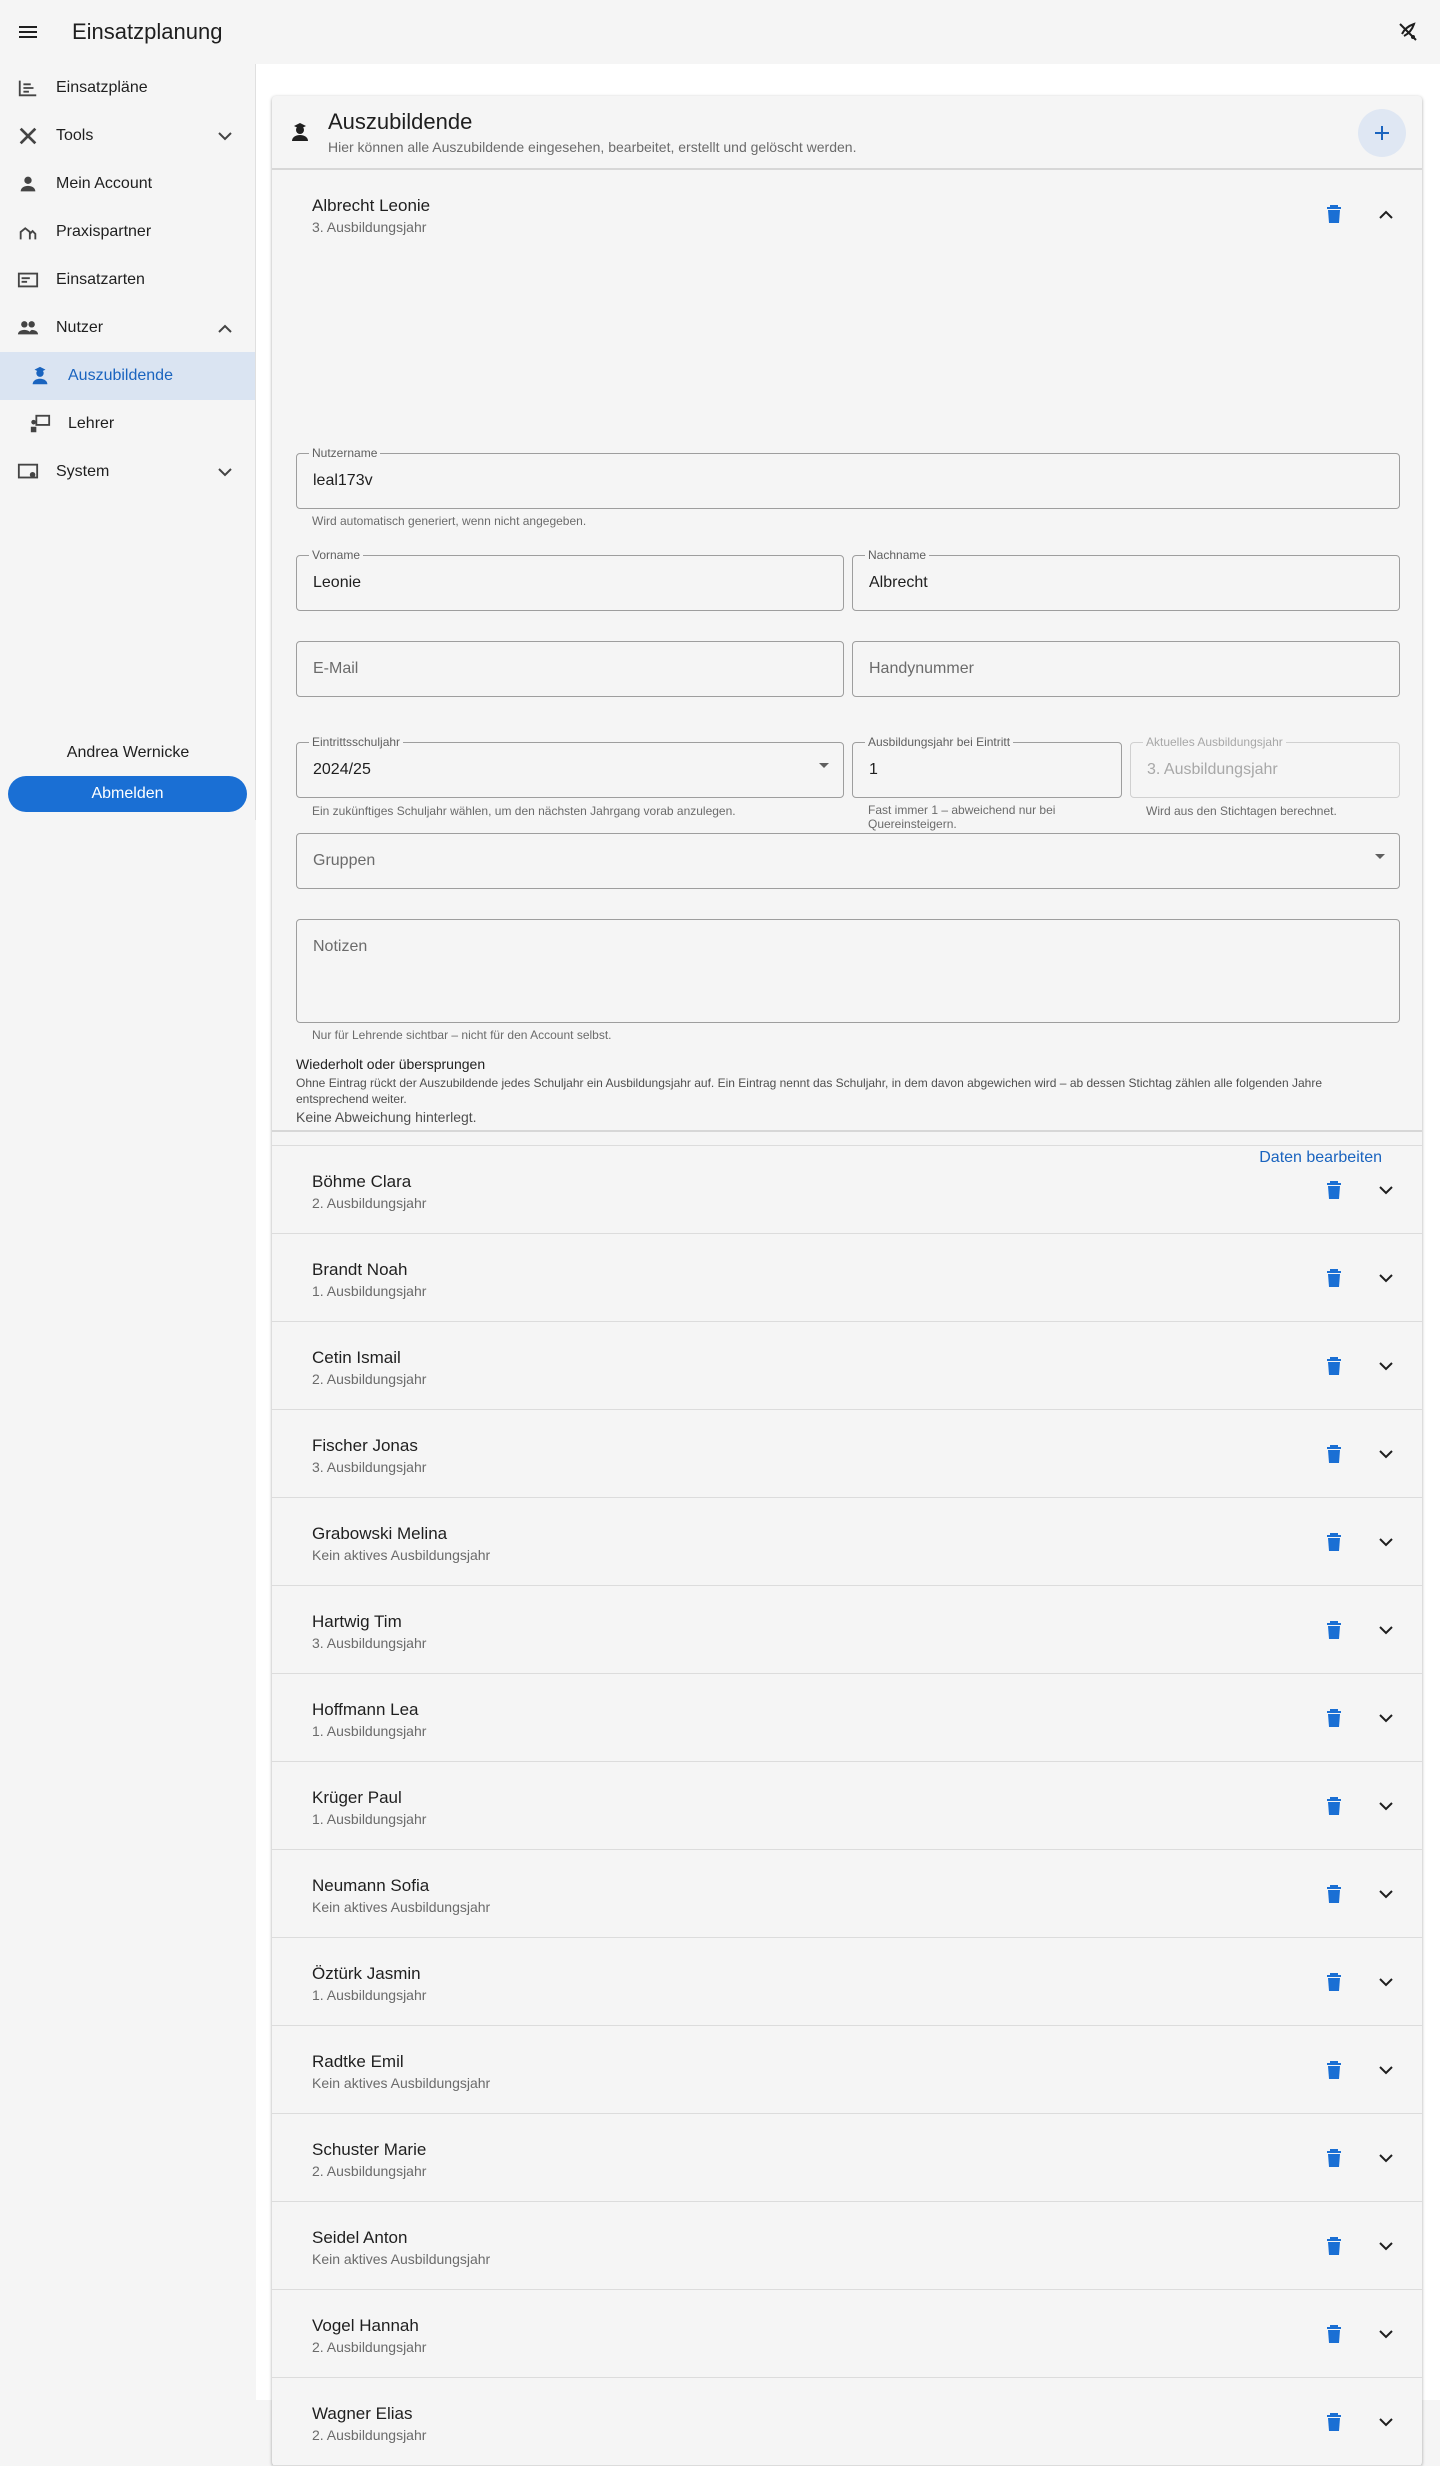  I want to click on sidebar-item-lehrer: Lehrer, so click(127, 424).